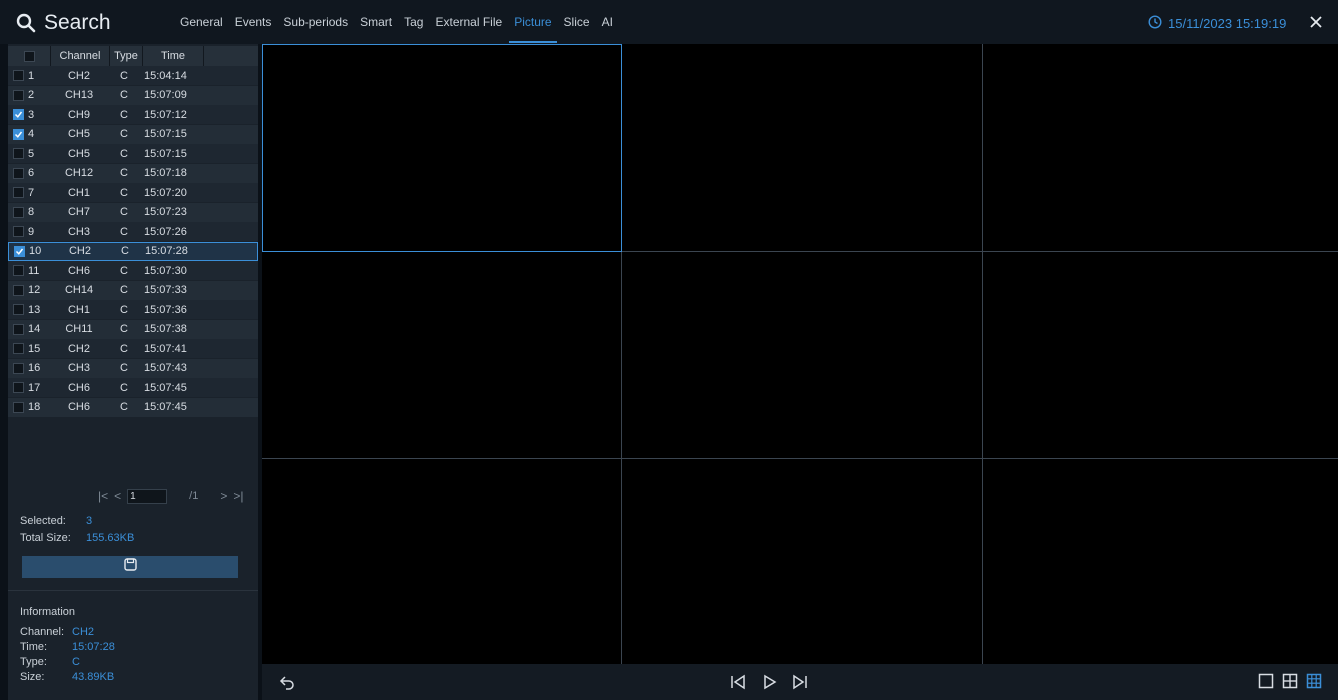 The image size is (1338, 700). Describe the element at coordinates (130, 567) in the screenshot. I see `save-button` at that location.